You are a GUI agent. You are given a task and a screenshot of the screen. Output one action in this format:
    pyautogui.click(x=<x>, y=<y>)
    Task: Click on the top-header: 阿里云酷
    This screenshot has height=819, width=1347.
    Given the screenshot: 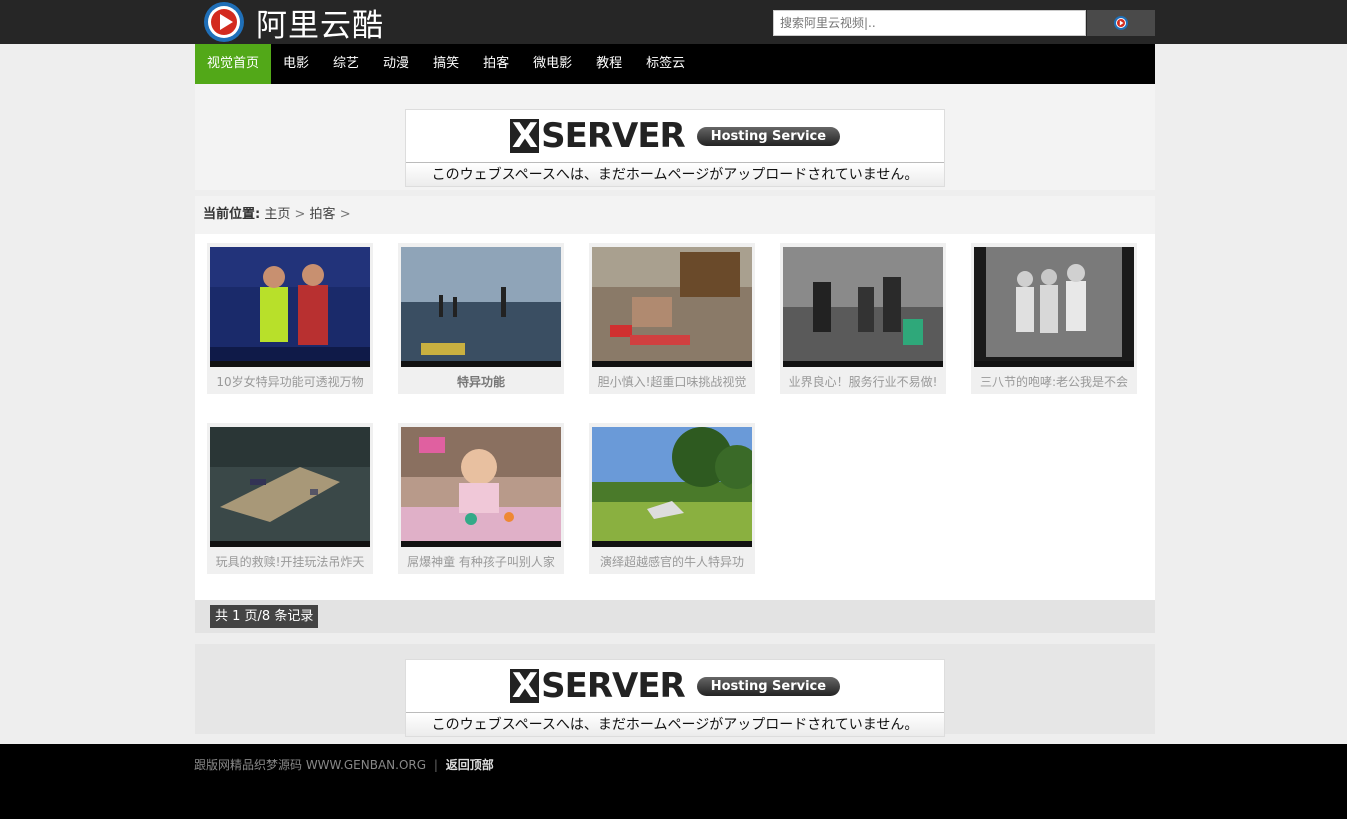 What is the action you would take?
    pyautogui.click(x=673, y=22)
    